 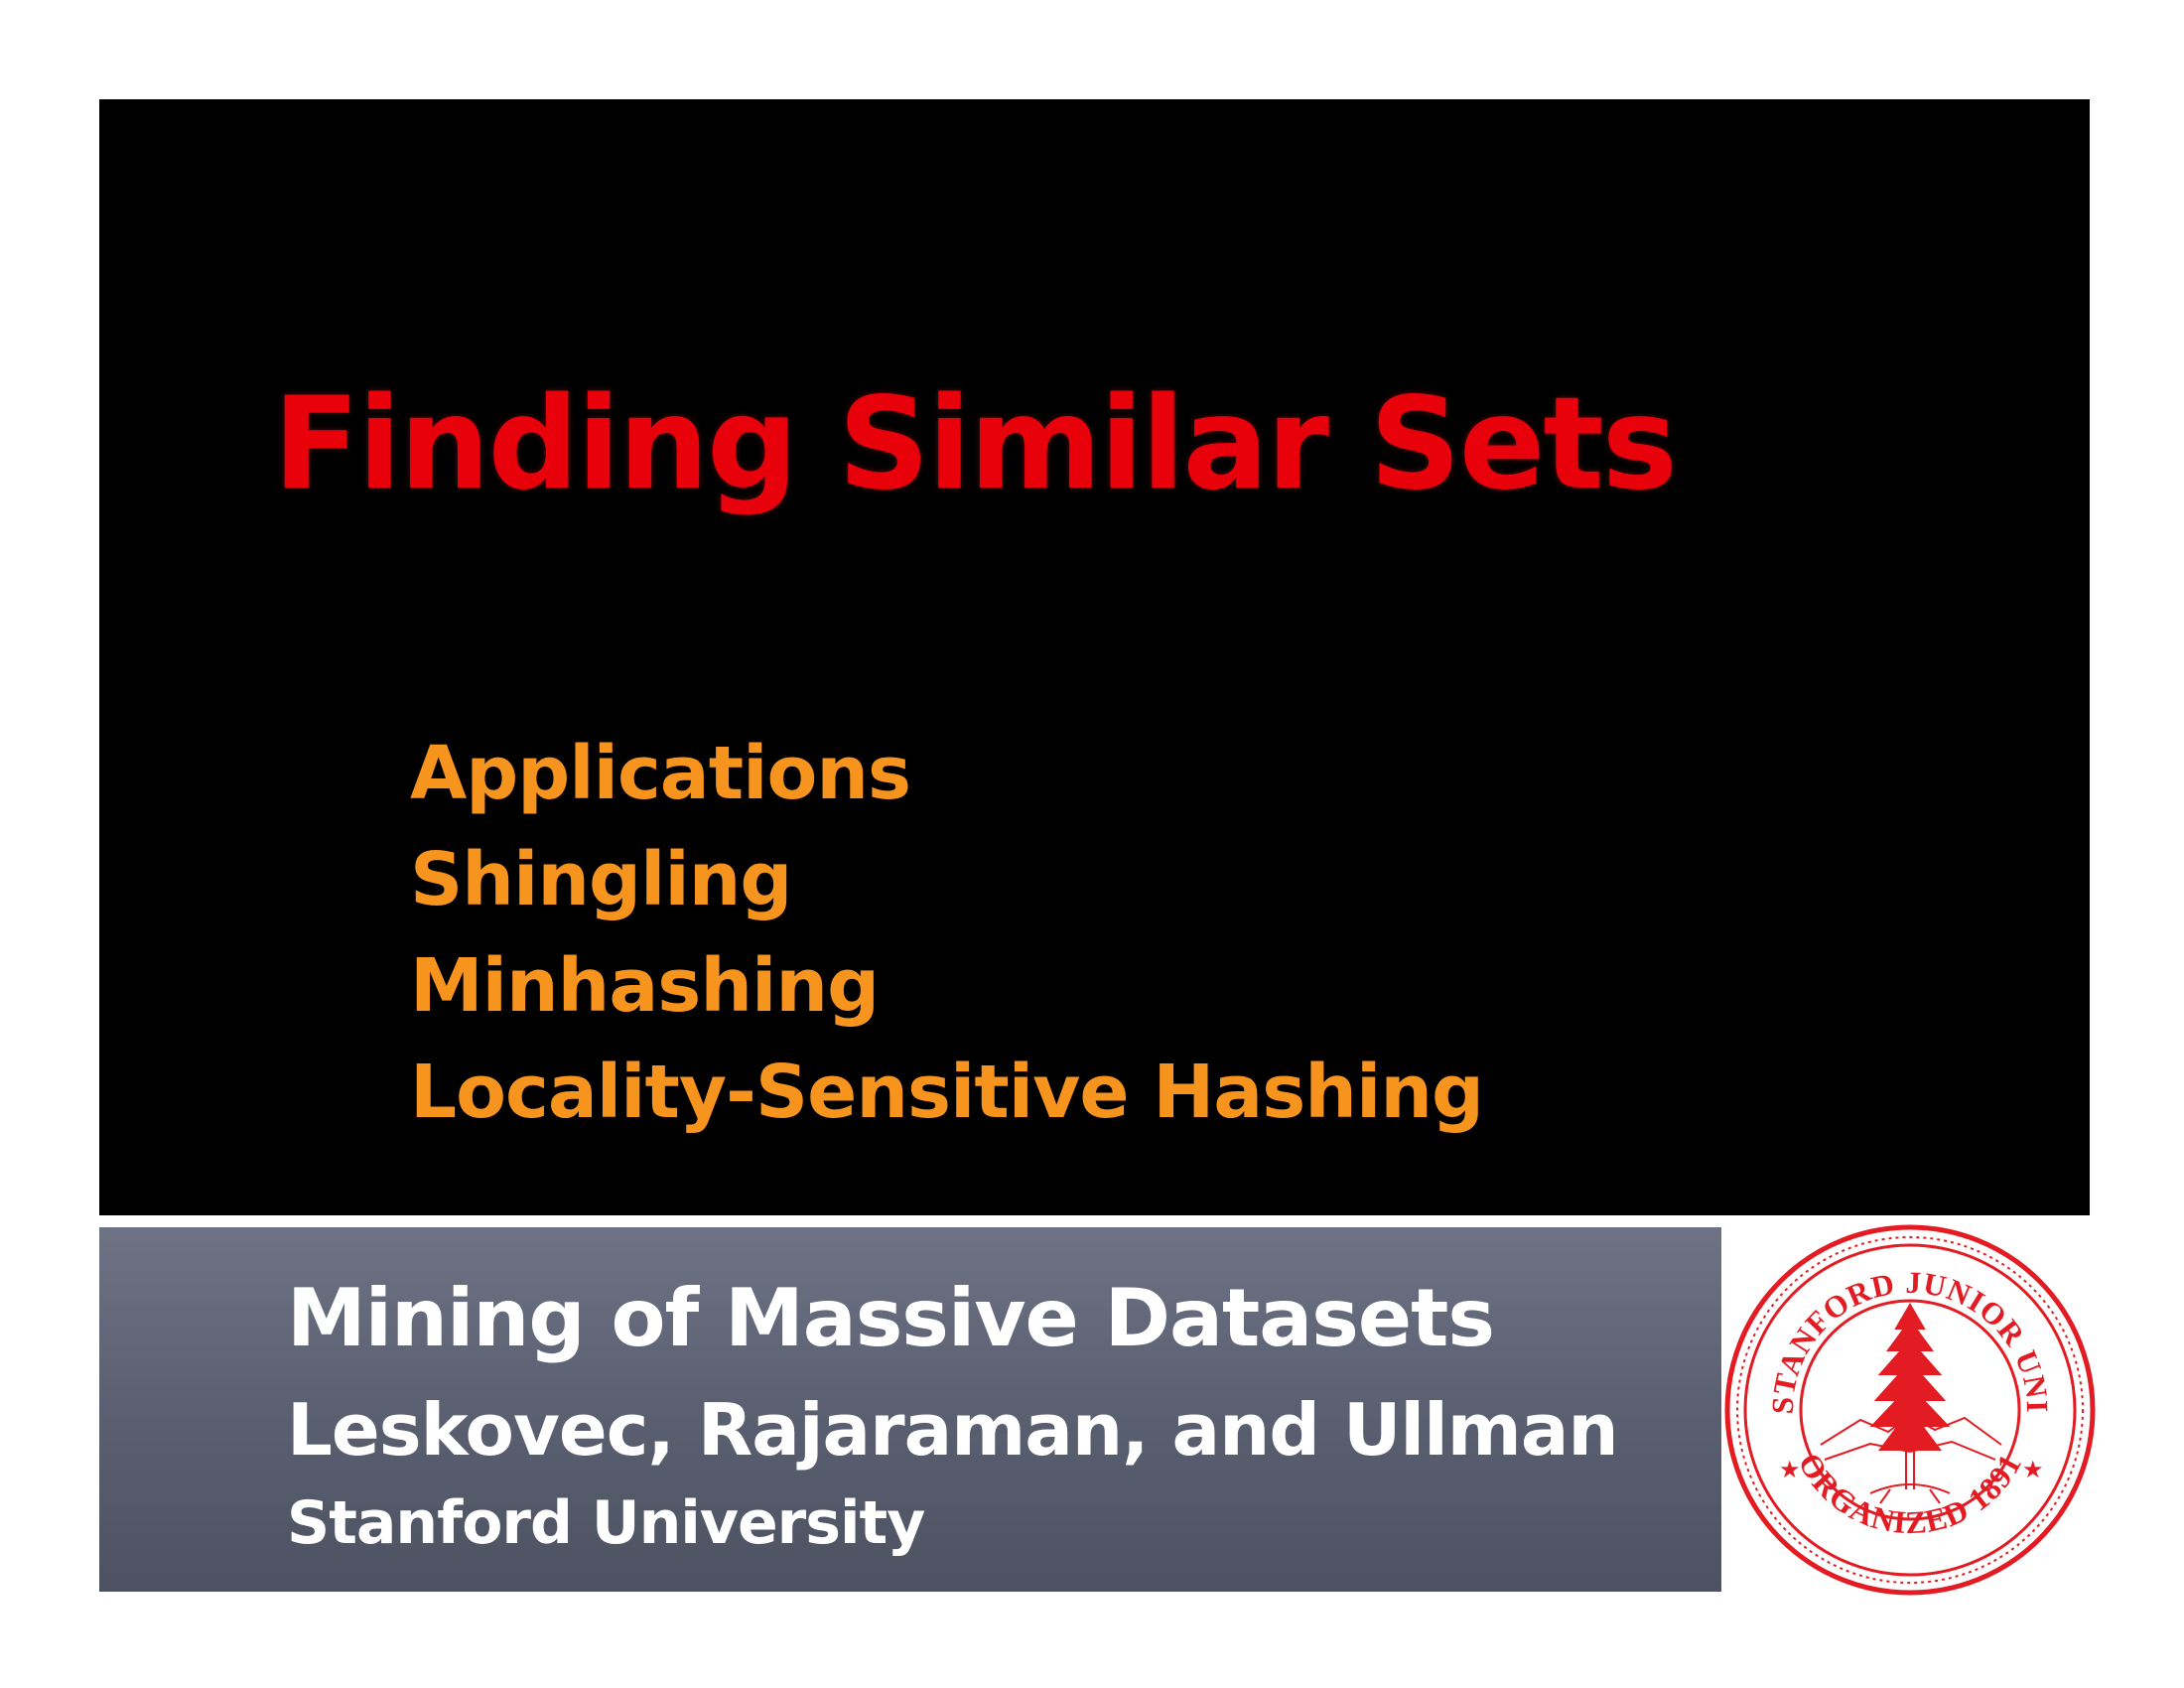 I want to click on course-title: Mining of Massive Datasets, so click(x=891, y=1318).